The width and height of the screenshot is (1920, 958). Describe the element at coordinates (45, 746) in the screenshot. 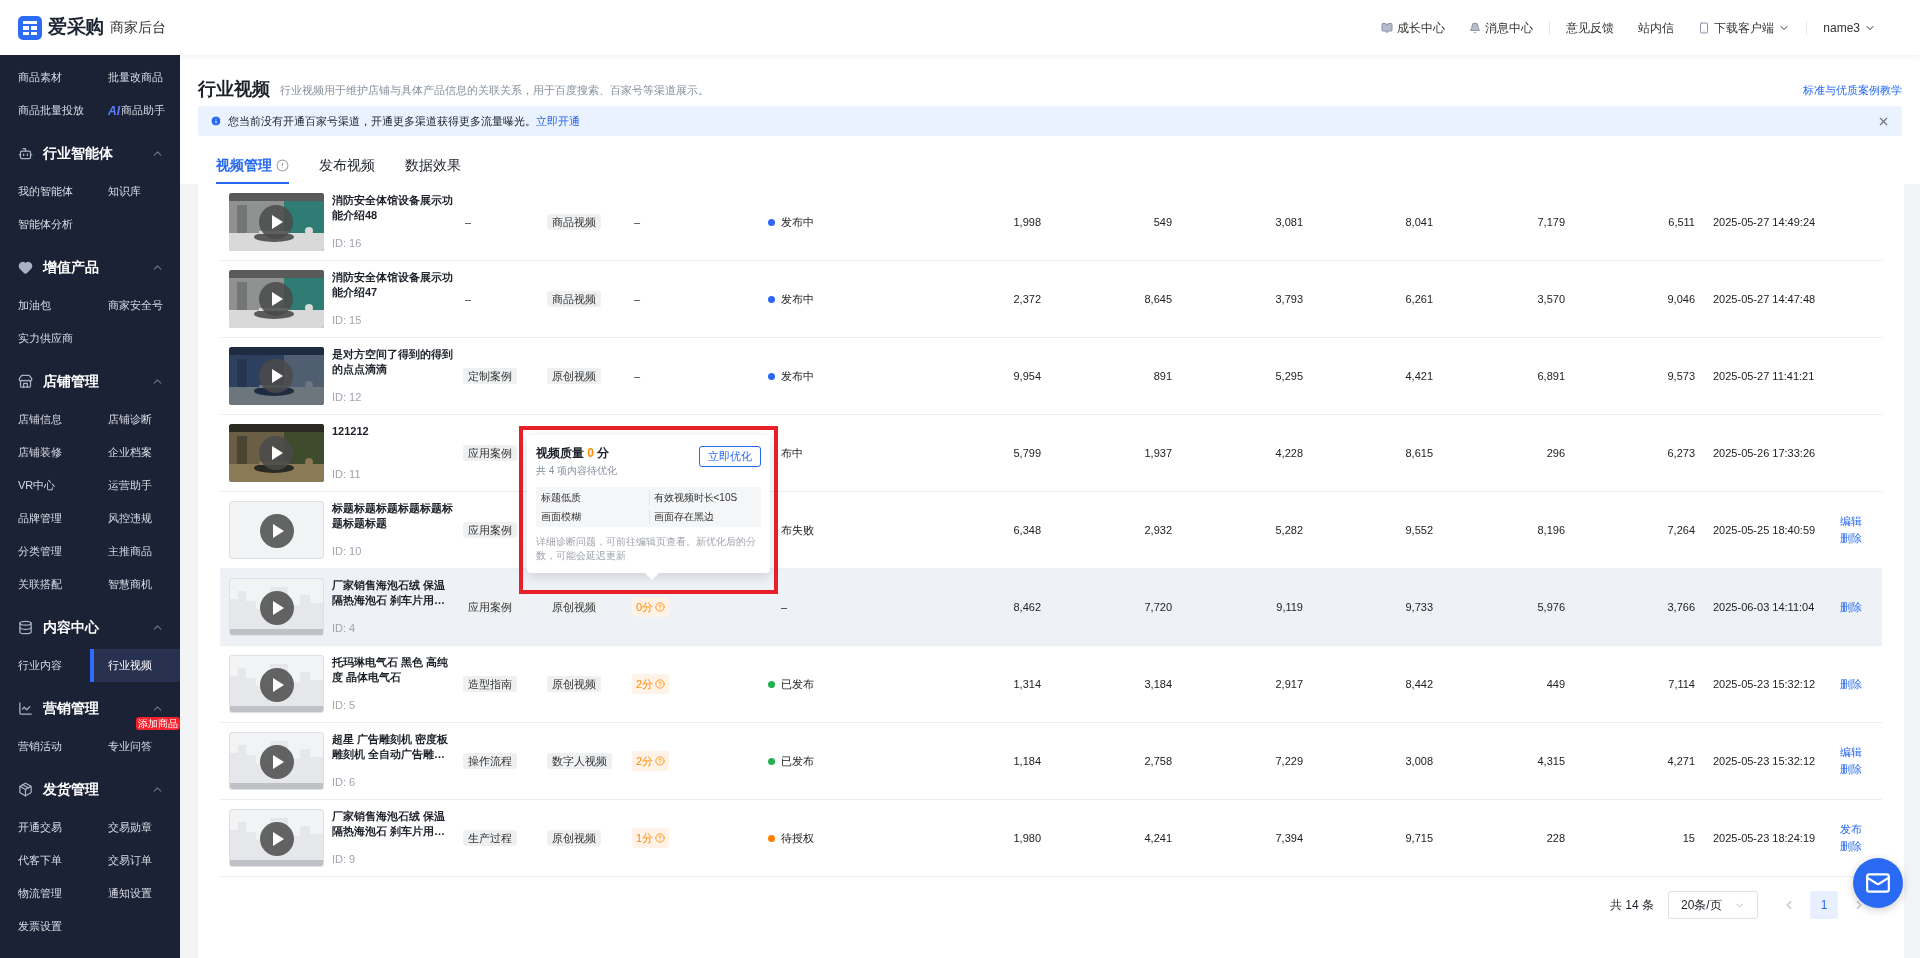

I see `sidebar-item: 营销活动` at that location.